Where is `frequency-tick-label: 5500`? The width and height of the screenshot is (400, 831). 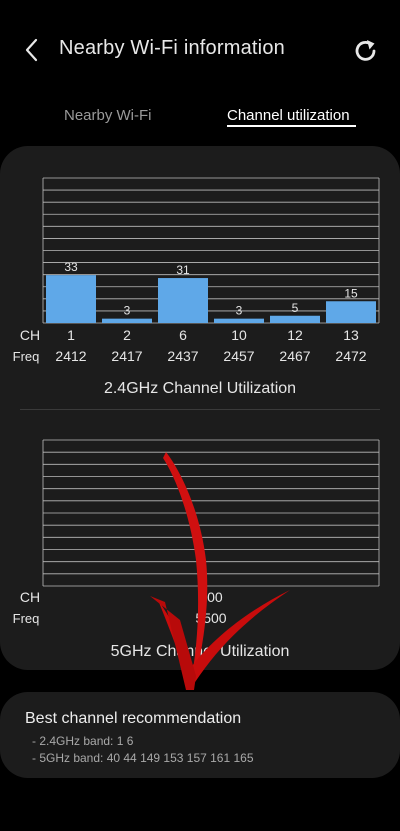
frequency-tick-label: 5500 is located at coordinates (210, 618).